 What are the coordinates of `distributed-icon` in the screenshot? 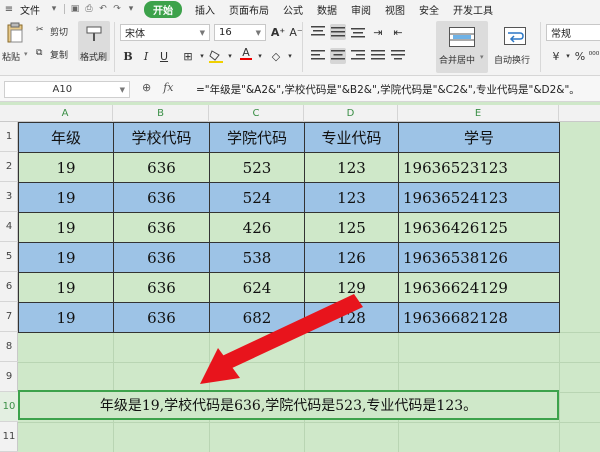 It's located at (398, 56).